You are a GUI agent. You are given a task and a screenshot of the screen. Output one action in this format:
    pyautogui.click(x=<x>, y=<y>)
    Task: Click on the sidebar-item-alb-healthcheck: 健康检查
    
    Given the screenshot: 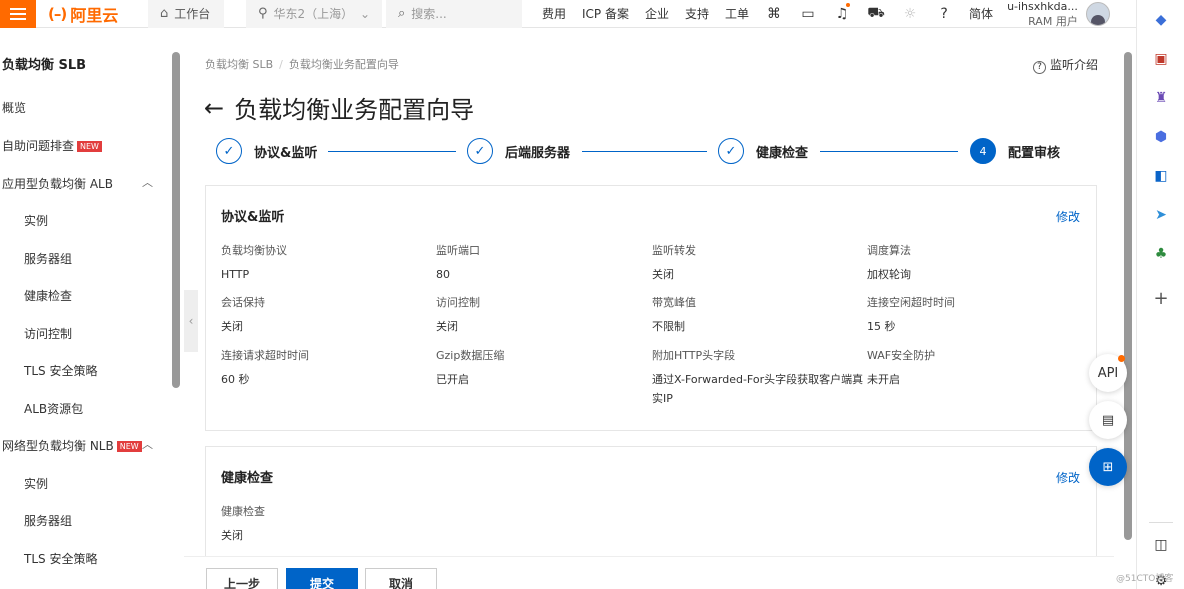 What is the action you would take?
    pyautogui.click(x=48, y=295)
    